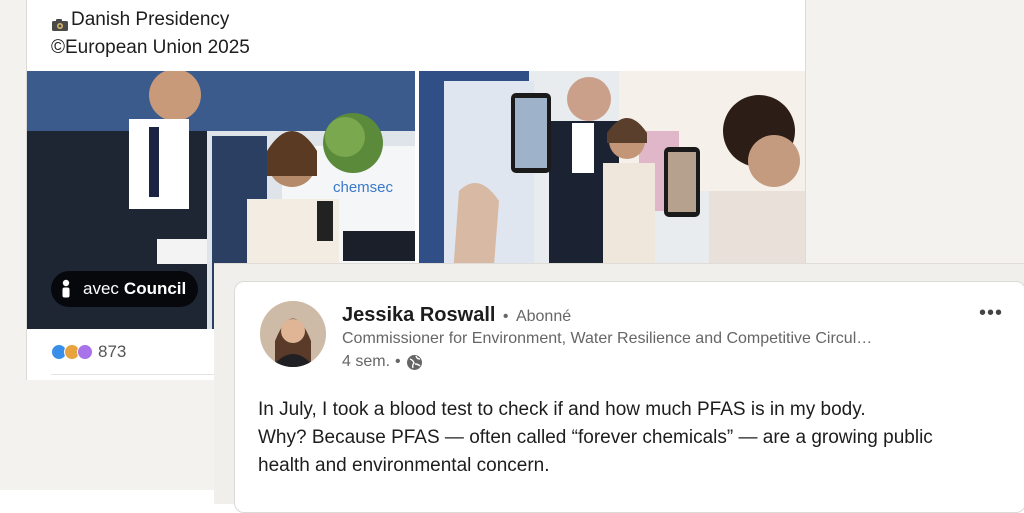 This screenshot has width=1024, height=513. Describe the element at coordinates (150, 34) in the screenshot. I see `post-caption: Danish Presidency ©European Union 2025` at that location.